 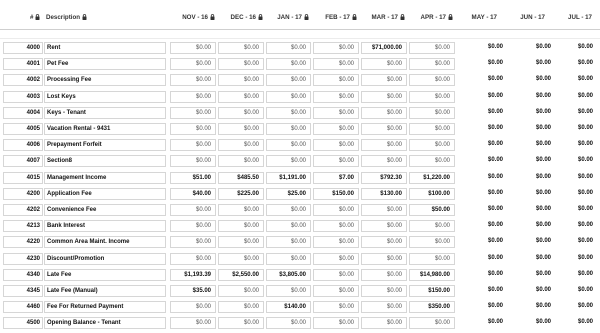 What do you see at coordinates (23, 323) in the screenshot?
I see `account-number-field: 4500` at bounding box center [23, 323].